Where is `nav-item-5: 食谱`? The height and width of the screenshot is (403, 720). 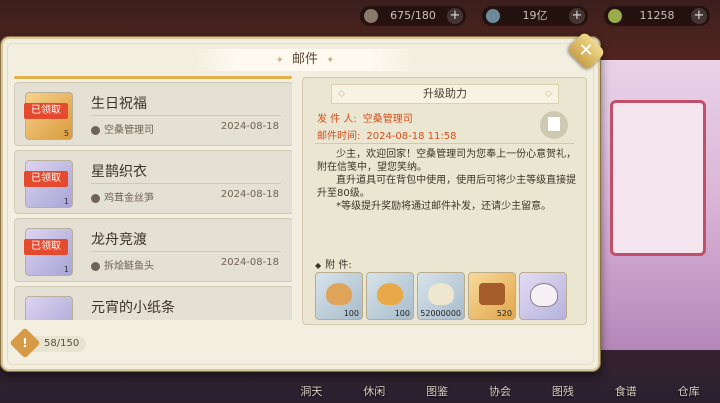
nav-item-5: 食谱 is located at coordinates (625, 392).